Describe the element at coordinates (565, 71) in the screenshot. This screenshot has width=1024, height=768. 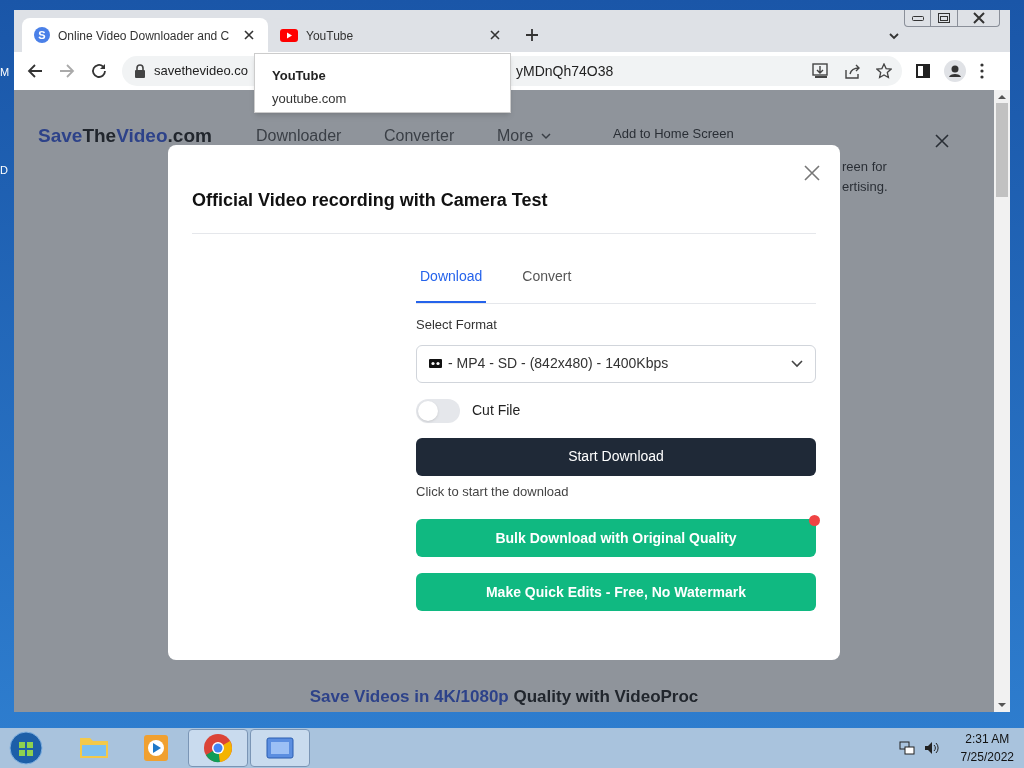
I see `url-text: yMDnQh74O38` at that location.